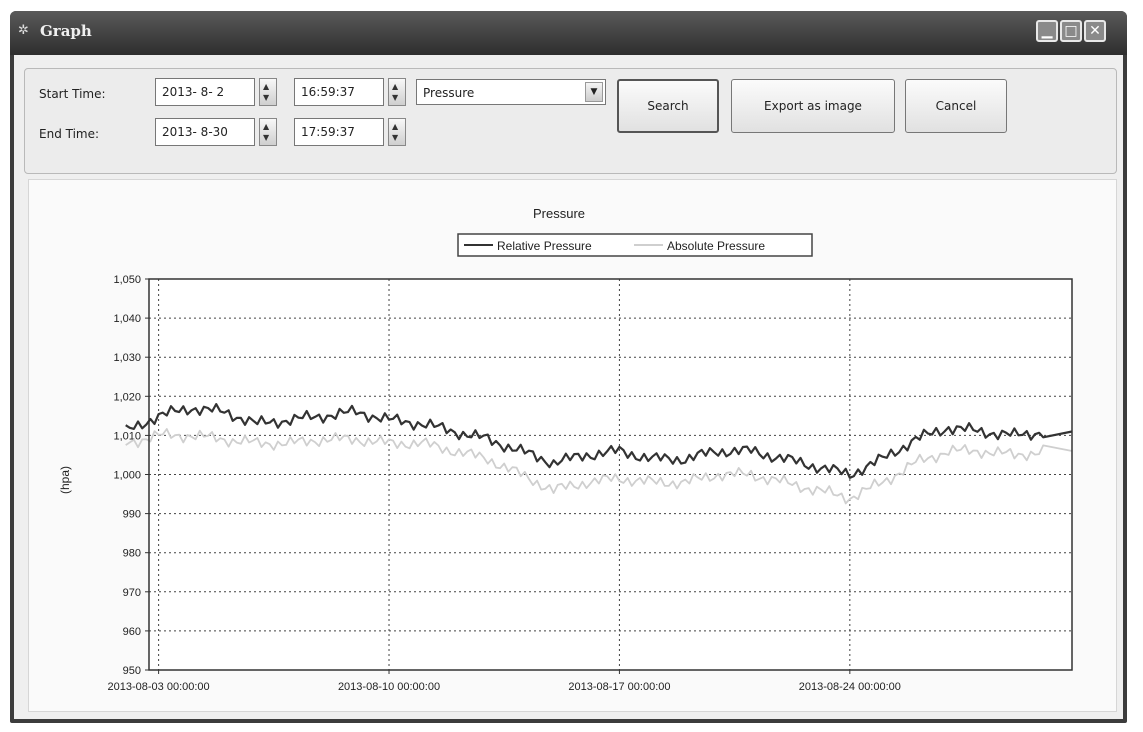 This screenshot has height=732, width=1143. What do you see at coordinates (568, 33) in the screenshot?
I see `title-bar: ✲ Graph ▁ □ ✕` at bounding box center [568, 33].